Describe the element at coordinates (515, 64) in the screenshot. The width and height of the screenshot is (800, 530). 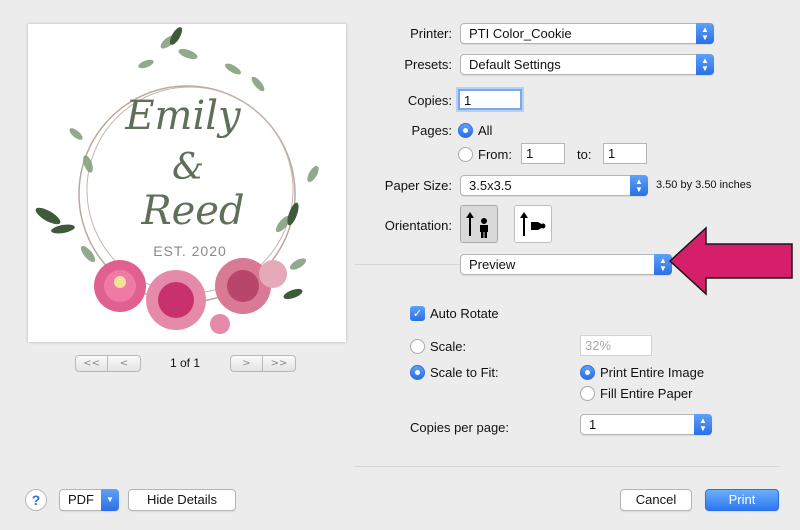
I see `presets-value: Default Settings` at that location.